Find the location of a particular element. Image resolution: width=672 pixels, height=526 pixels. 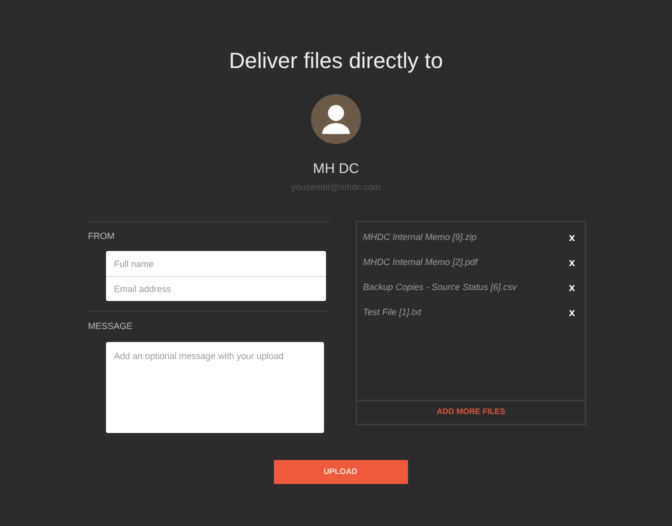

file-name: MHDC Internal Memo [2].pdf is located at coordinates (420, 263).